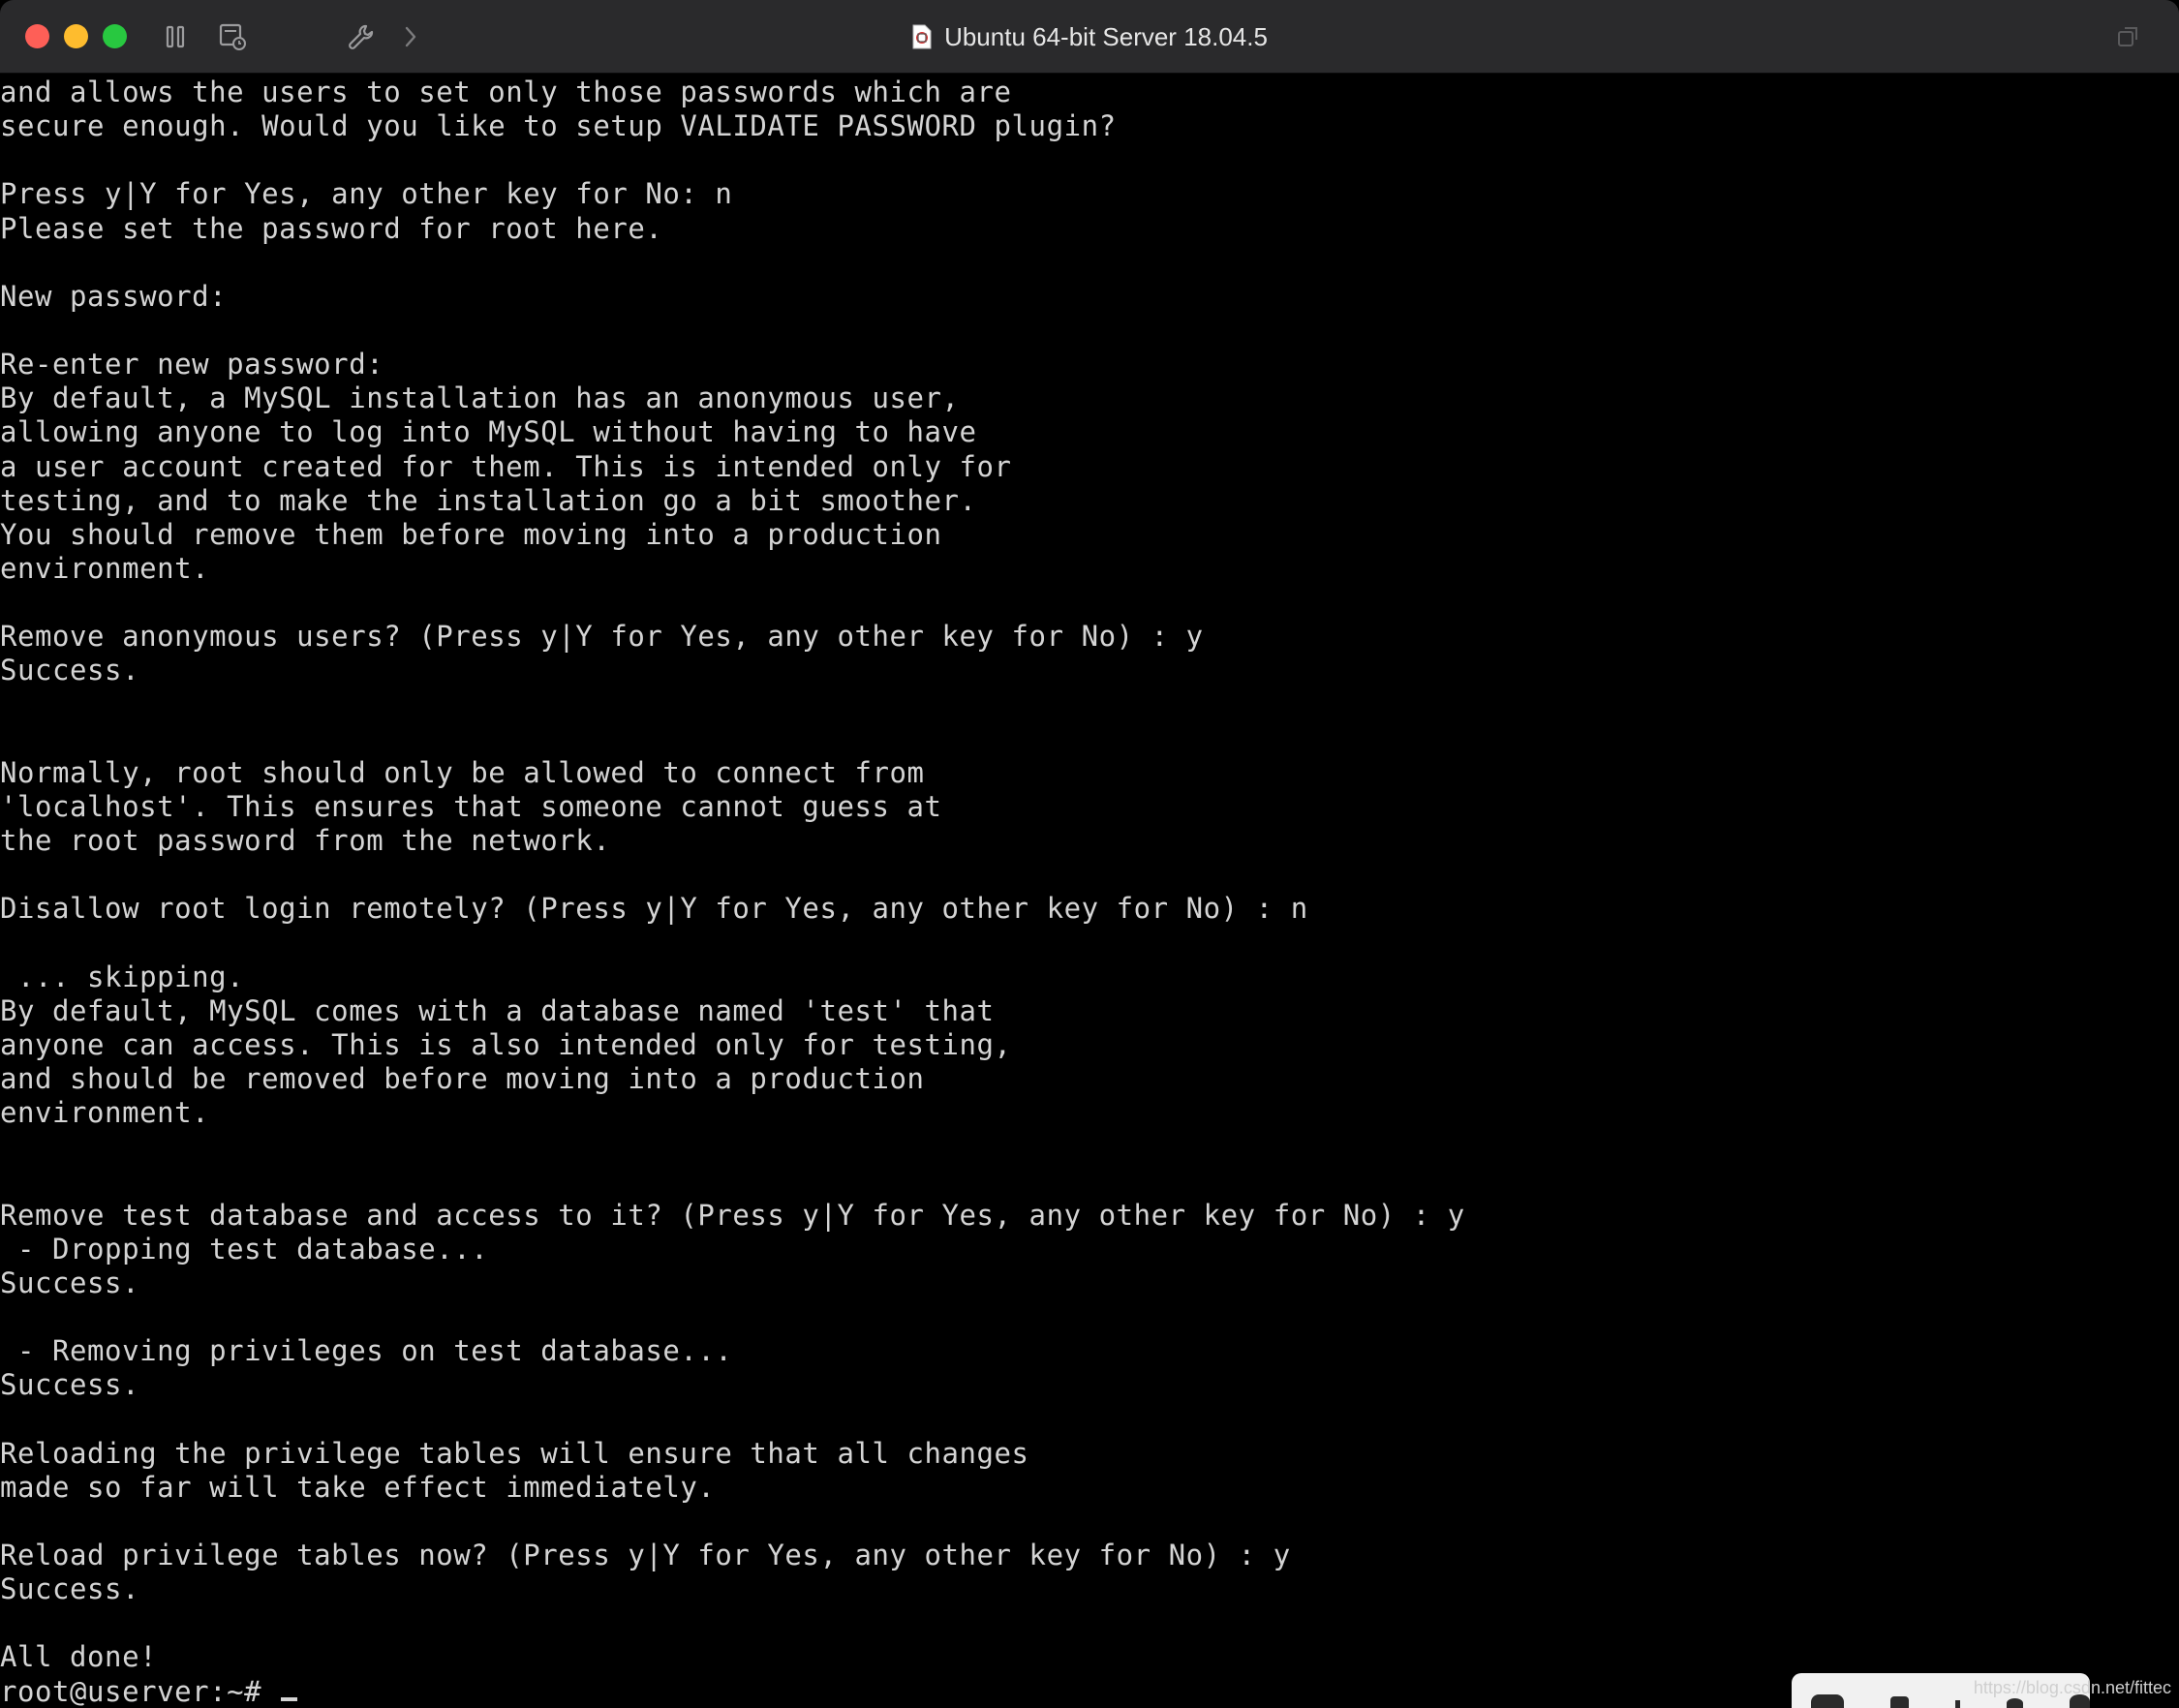 The width and height of the screenshot is (2179, 1708). Describe the element at coordinates (176, 37) in the screenshot. I see `pause-icon` at that location.